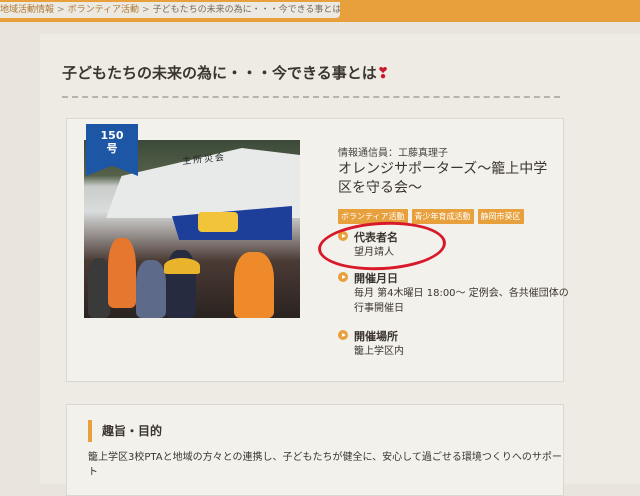  What do you see at coordinates (383, 73) in the screenshot?
I see `heart-icon: ❣` at bounding box center [383, 73].